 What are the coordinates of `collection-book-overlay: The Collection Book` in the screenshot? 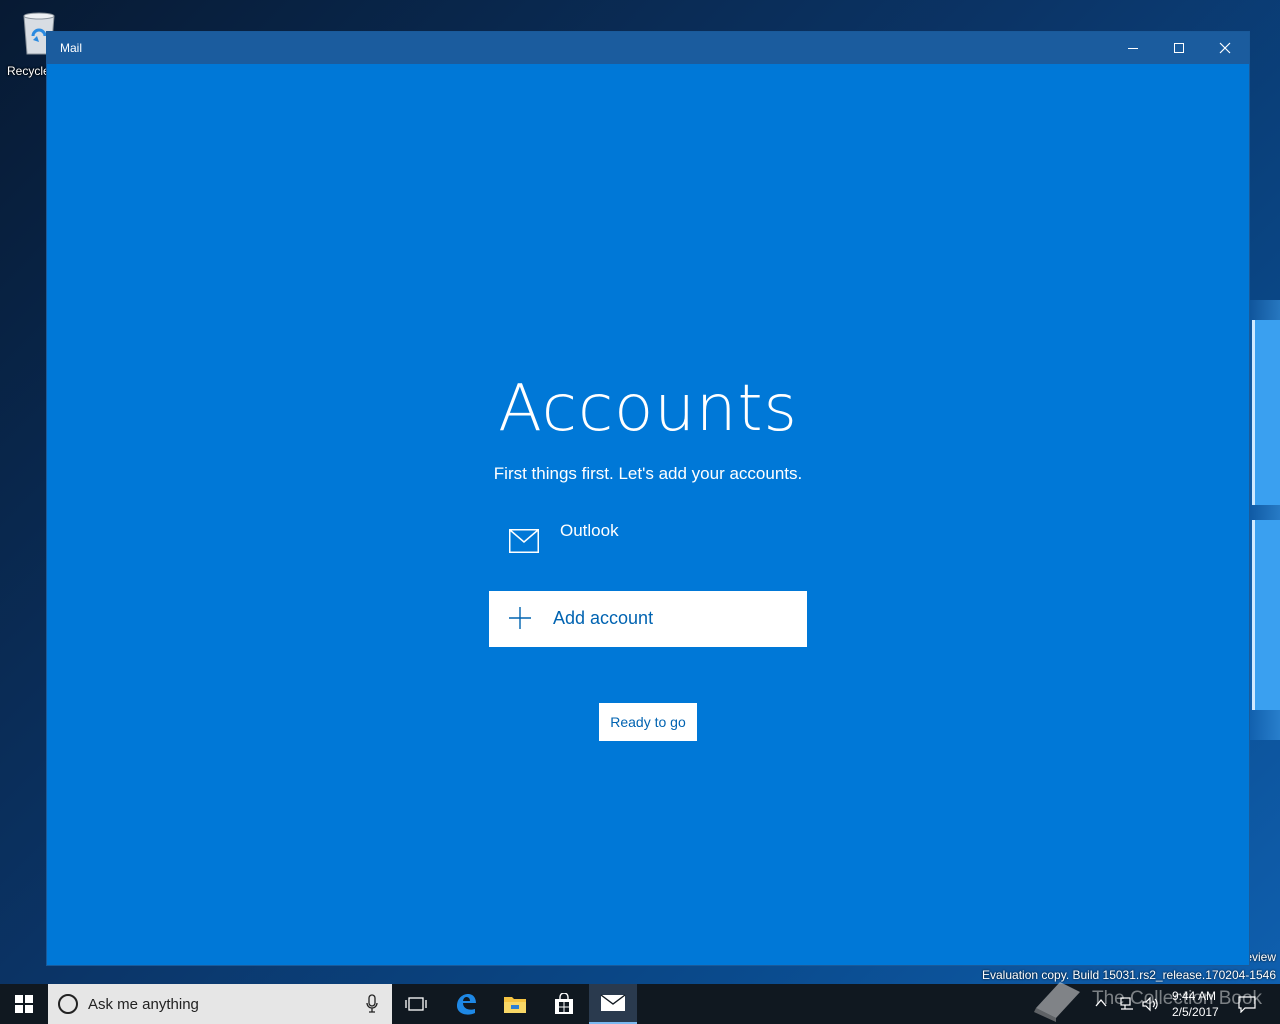 It's located at (1155, 1001).